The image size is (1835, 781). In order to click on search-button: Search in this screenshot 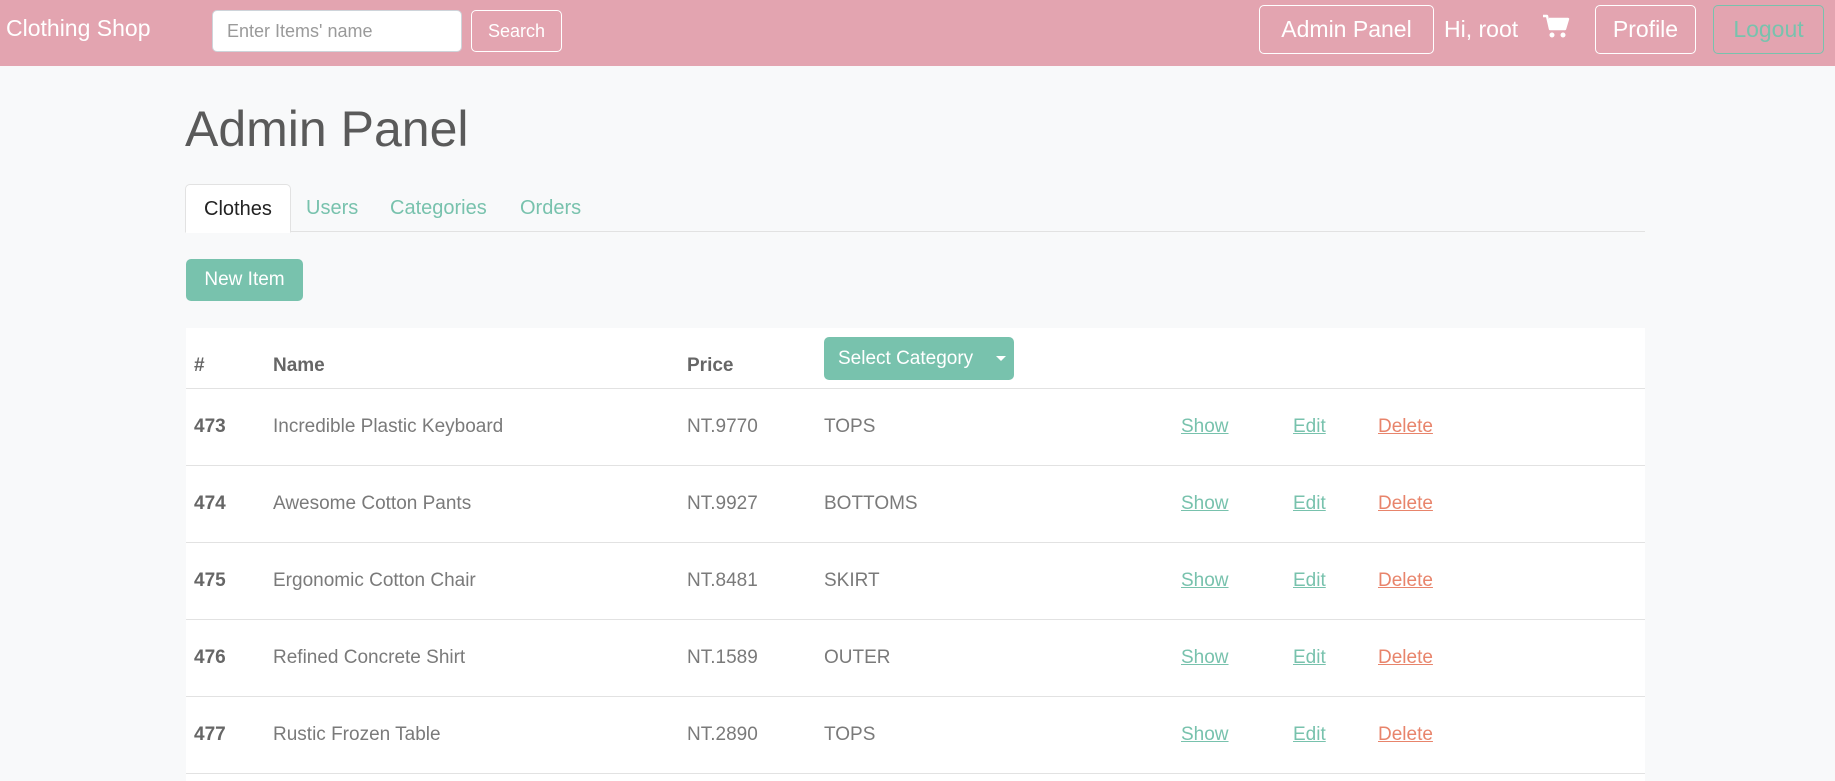, I will do `click(516, 31)`.